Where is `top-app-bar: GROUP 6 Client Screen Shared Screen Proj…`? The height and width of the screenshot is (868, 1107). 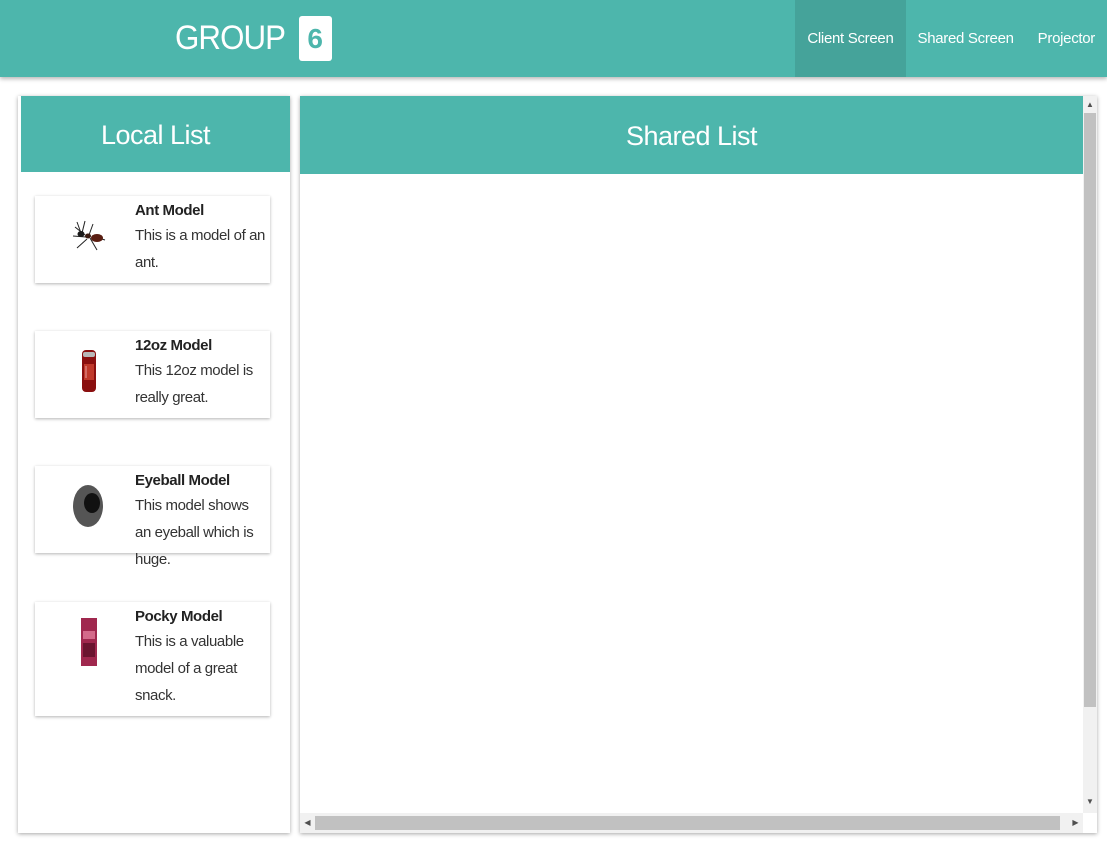
top-app-bar: GROUP 6 Client Screen Shared Screen Proj… is located at coordinates (553, 38).